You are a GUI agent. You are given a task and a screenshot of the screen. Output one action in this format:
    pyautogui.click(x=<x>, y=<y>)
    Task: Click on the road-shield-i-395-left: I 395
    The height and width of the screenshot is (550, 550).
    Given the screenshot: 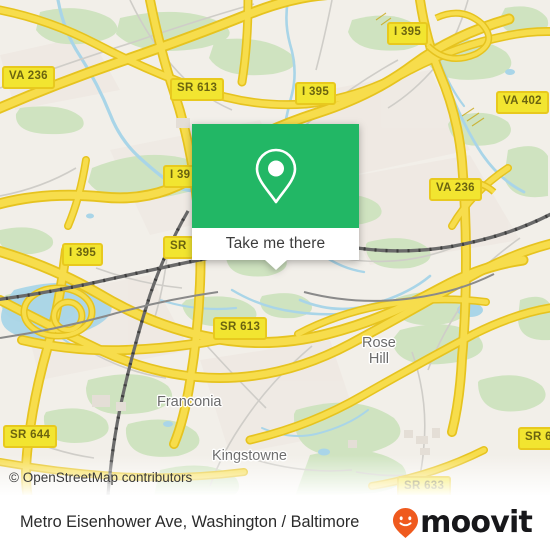 What is the action you would take?
    pyautogui.click(x=83, y=254)
    